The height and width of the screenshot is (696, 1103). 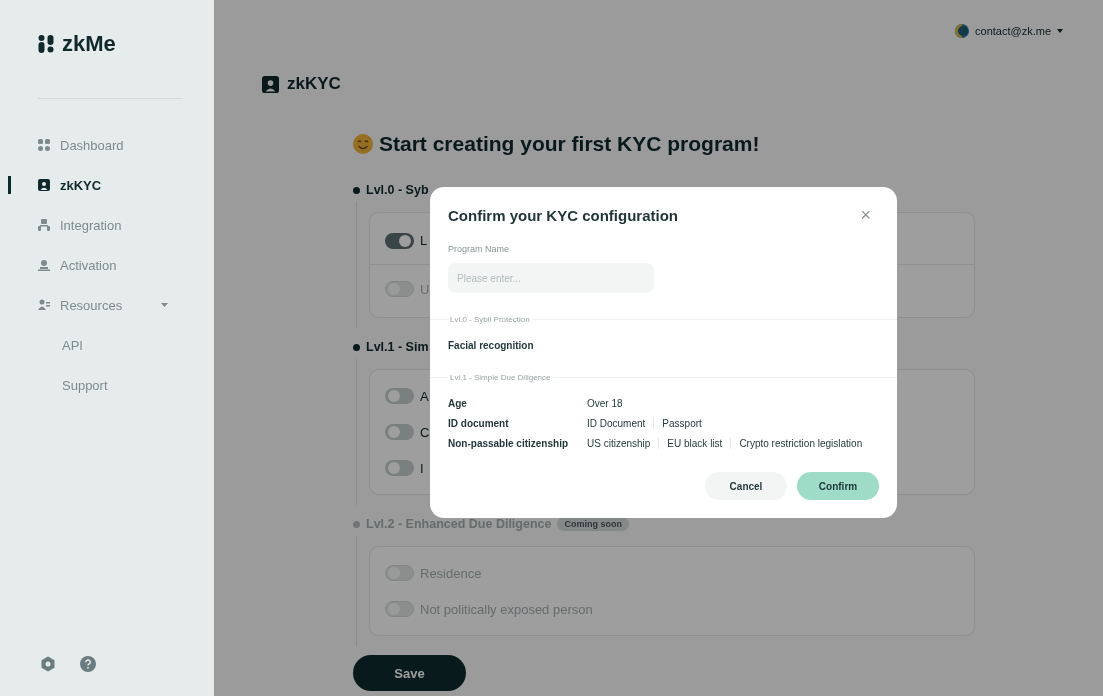 I want to click on people-icon, so click(x=44, y=225).